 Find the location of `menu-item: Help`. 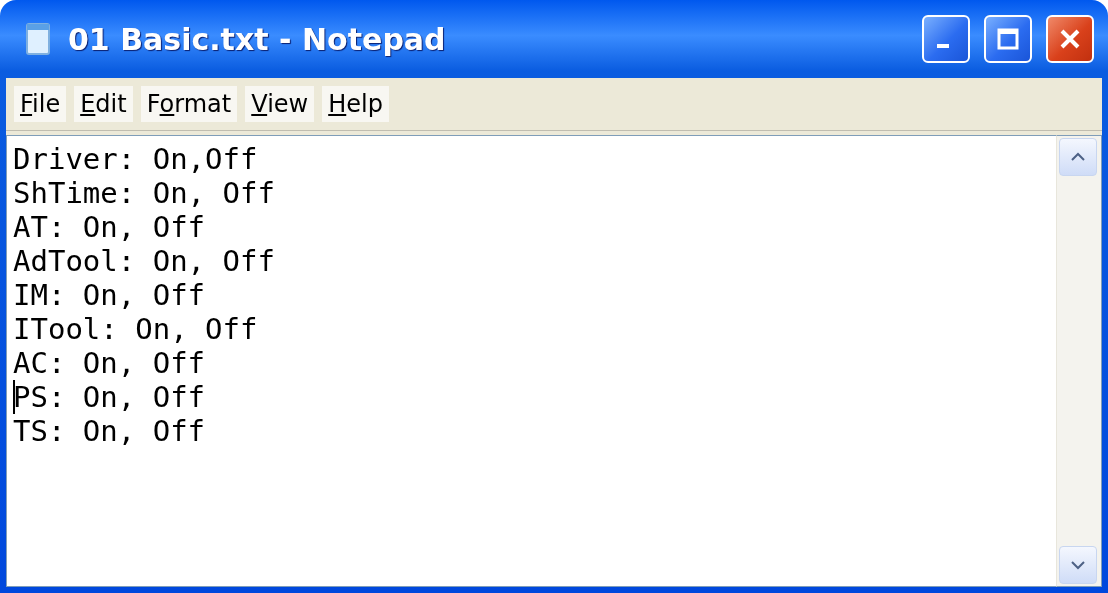

menu-item: Help is located at coordinates (355, 104).